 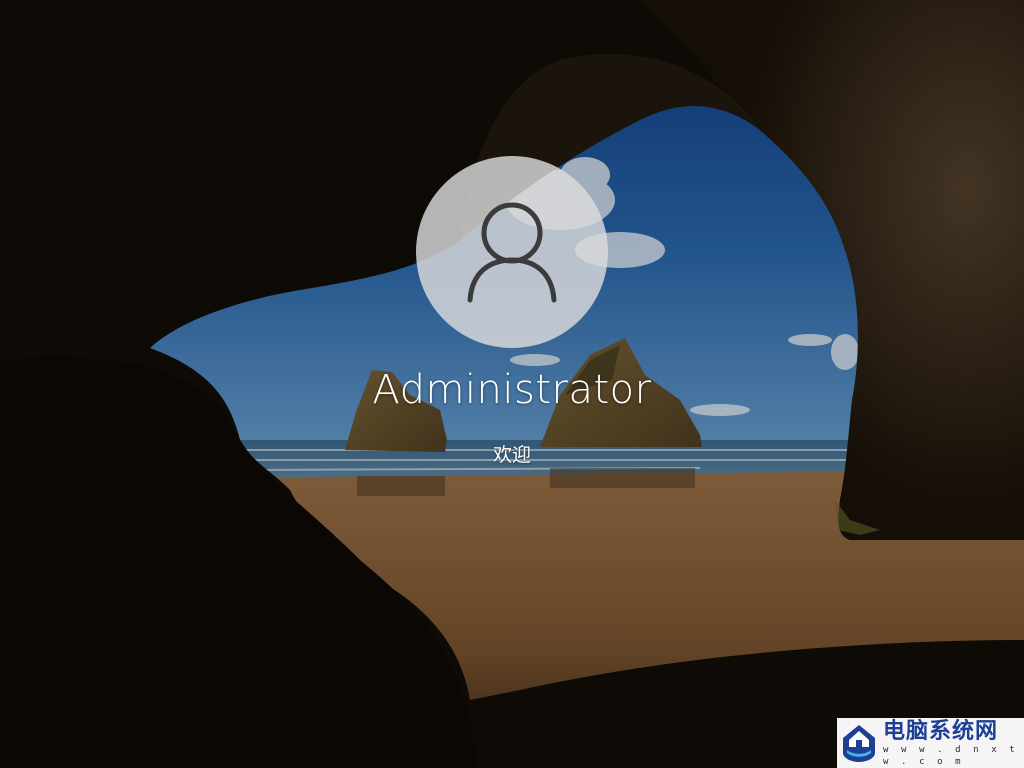 I want to click on watermark-badge: 电脑系统网 w w w . d n x t w . c o m, so click(x=930, y=743).